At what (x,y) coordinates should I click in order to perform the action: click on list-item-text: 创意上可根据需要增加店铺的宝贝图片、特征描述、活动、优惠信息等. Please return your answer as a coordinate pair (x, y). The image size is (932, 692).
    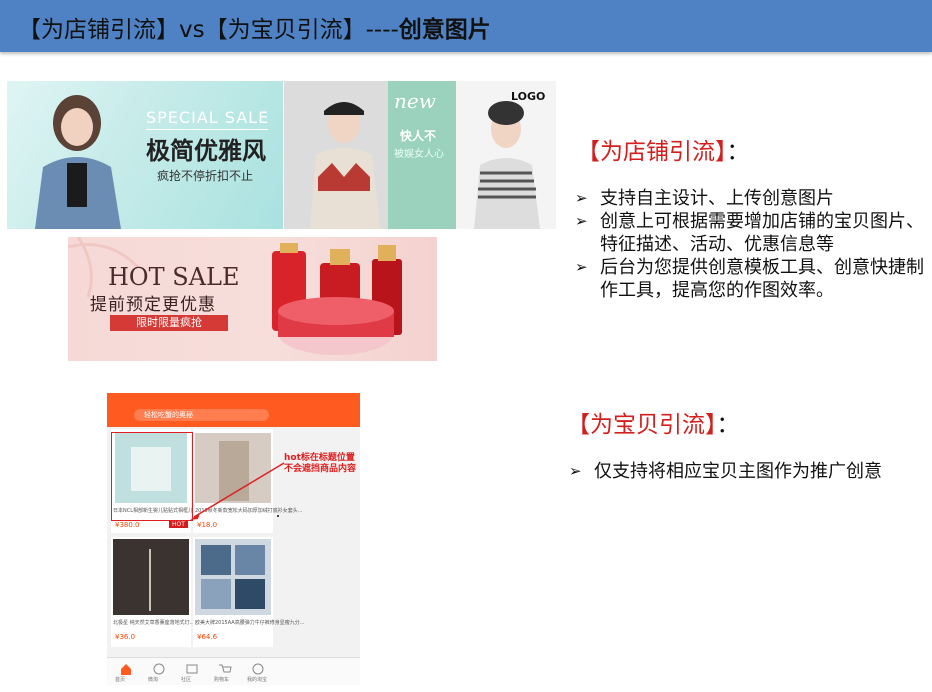
    Looking at the image, I should click on (762, 233).